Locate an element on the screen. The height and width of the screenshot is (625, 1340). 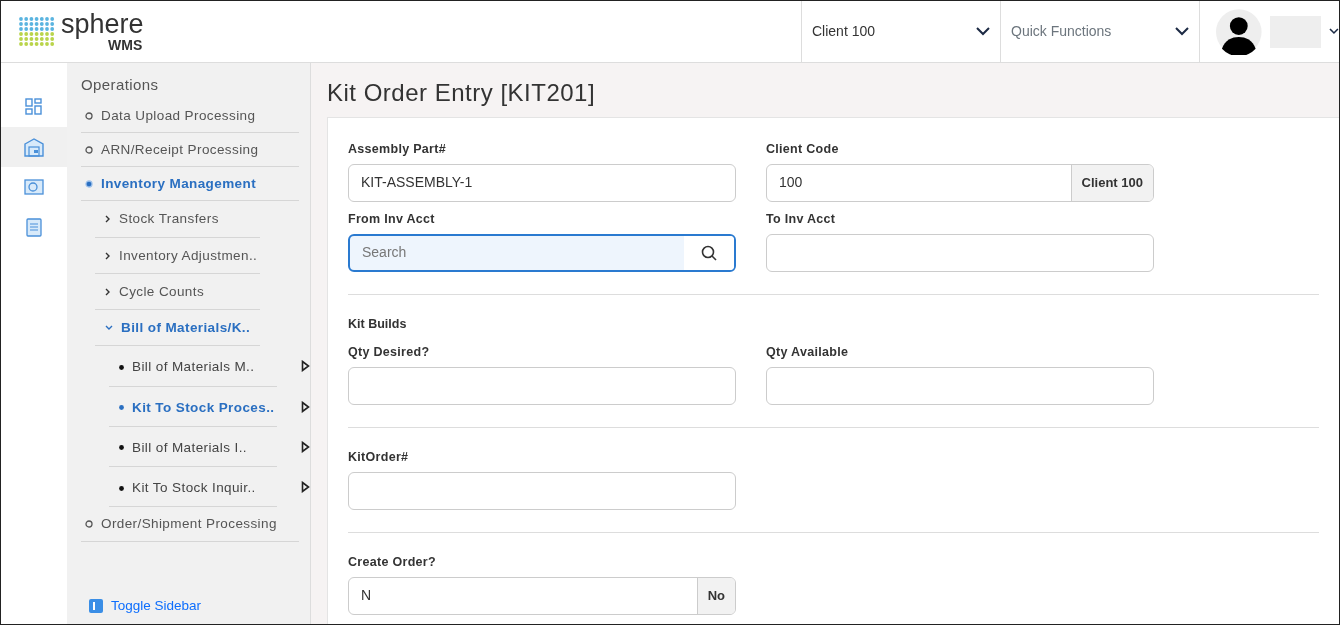
input-addon: Client 100 is located at coordinates (1111, 182).